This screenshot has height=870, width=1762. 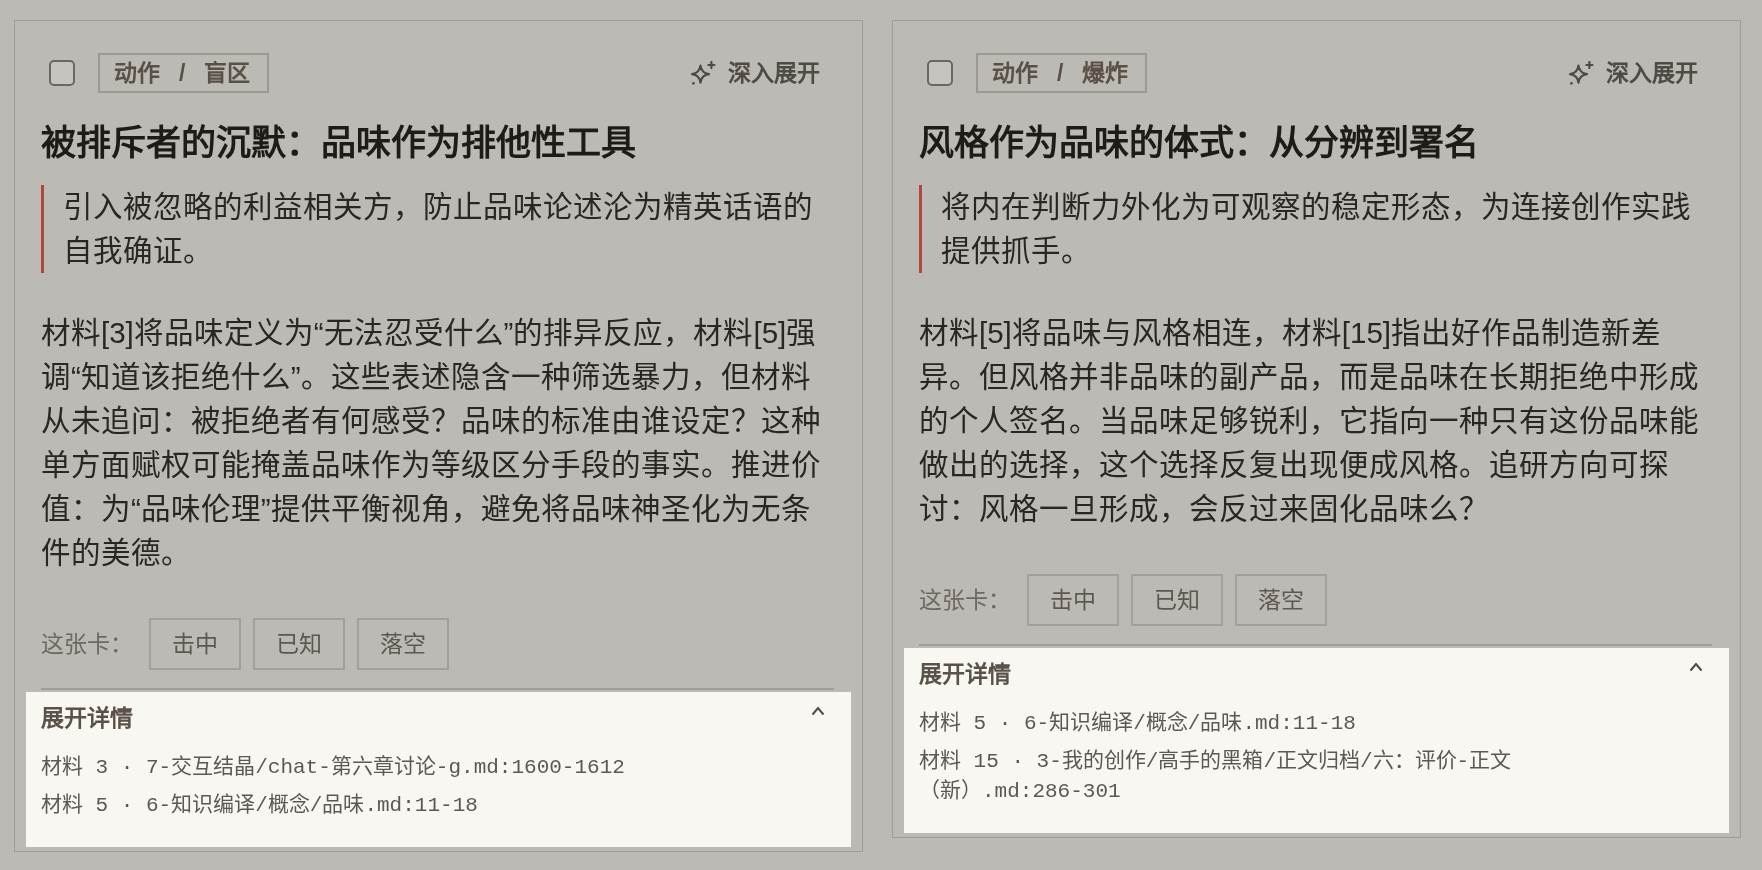 What do you see at coordinates (1309, 421) in the screenshot?
I see `body-paragraph: 材料[5]将品味与风格相连，材料[15]指出好作品制造新差异。但风格并非品味的副产品，而是品味在长期拒绝中形成的个人签名。当品味足够锐利，它指向一种只有这份品味能做出的选择，这个选择反复出现便成风格。追研方向可探讨：风格一旦形成，会反过来固化品味么？` at bounding box center [1309, 421].